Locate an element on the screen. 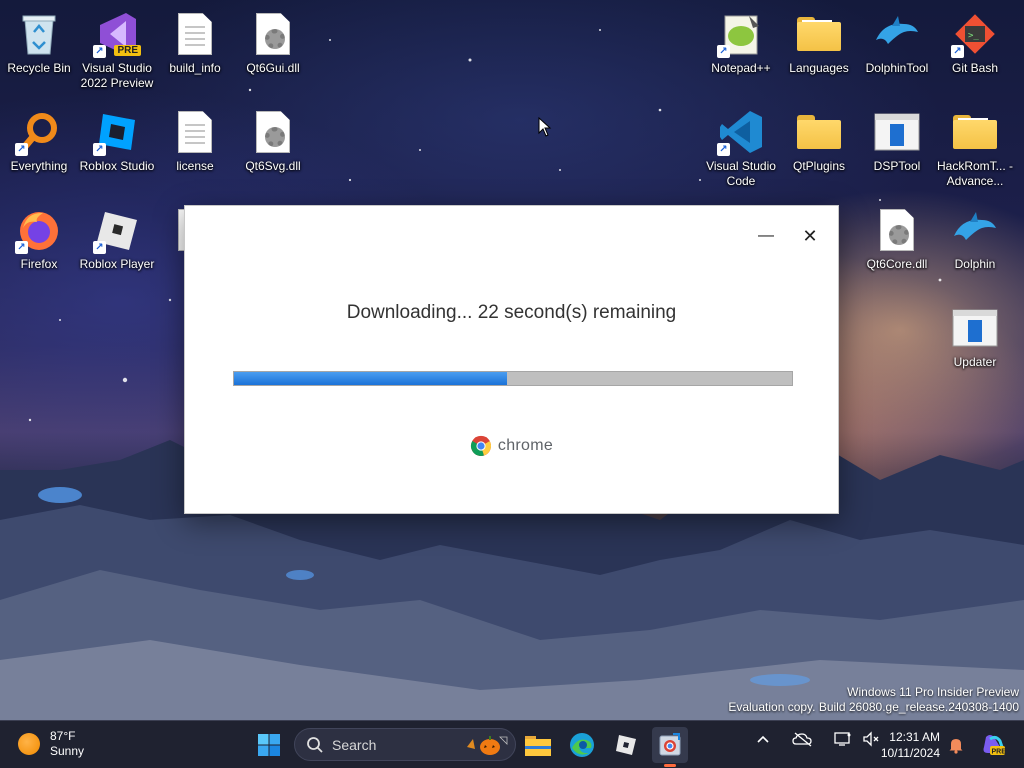 This screenshot has width=1024, height=768. desktop-icon-everything: ↗ Everything is located at coordinates (39, 148).